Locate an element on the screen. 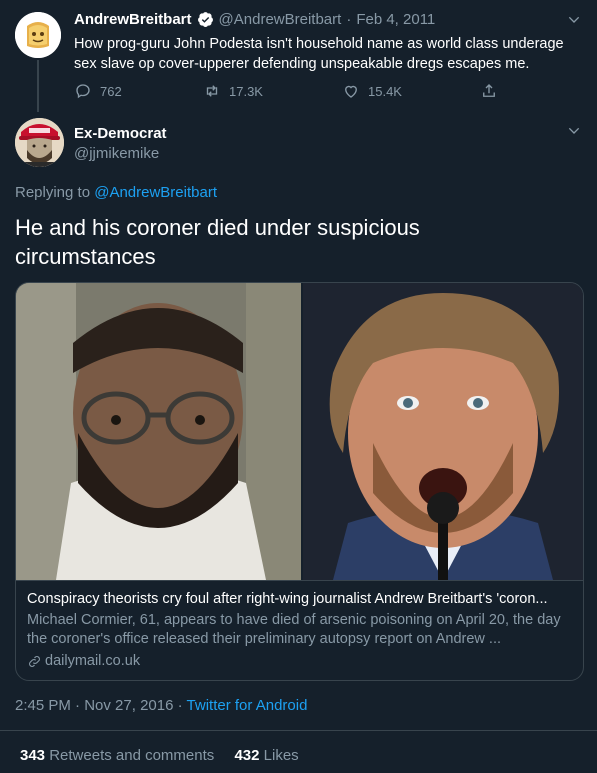  thread-connector is located at coordinates (38, 86).